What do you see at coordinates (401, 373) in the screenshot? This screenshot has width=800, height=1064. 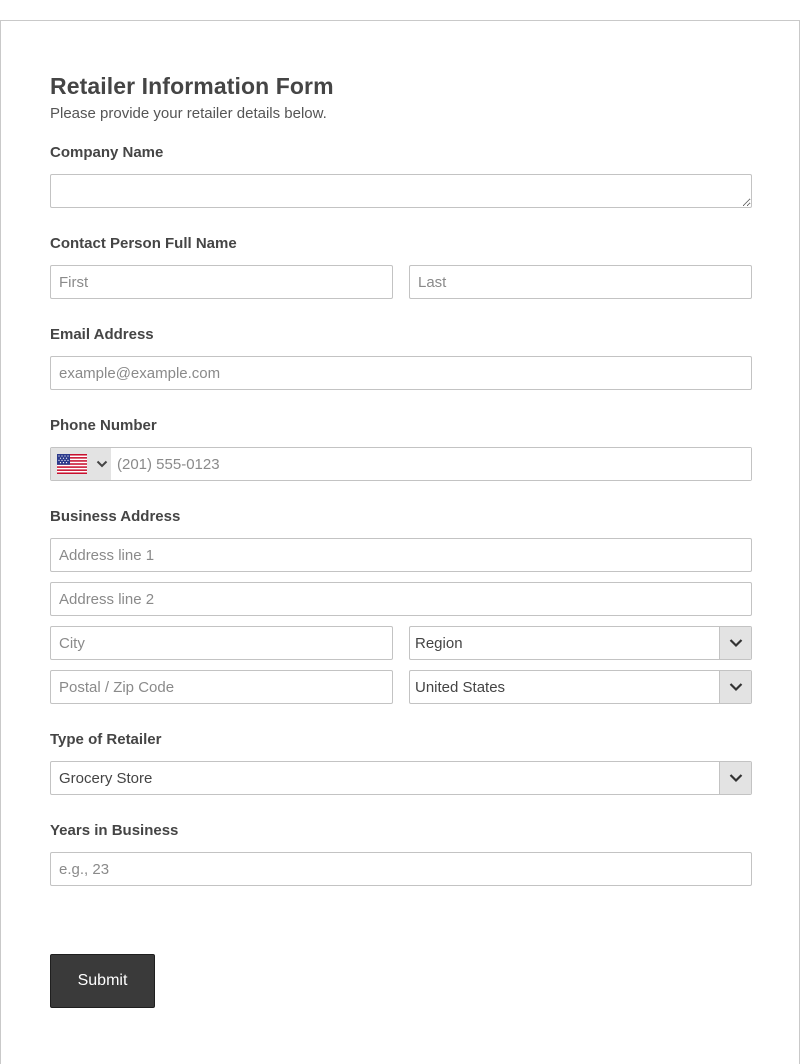 I see `email-input` at bounding box center [401, 373].